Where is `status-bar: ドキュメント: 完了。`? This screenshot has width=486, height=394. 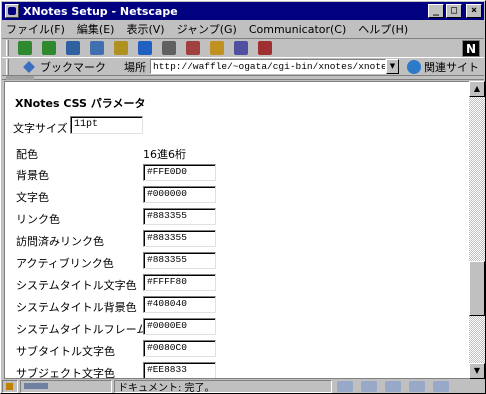
status-bar: ドキュメント: 完了。 is located at coordinates (243, 386).